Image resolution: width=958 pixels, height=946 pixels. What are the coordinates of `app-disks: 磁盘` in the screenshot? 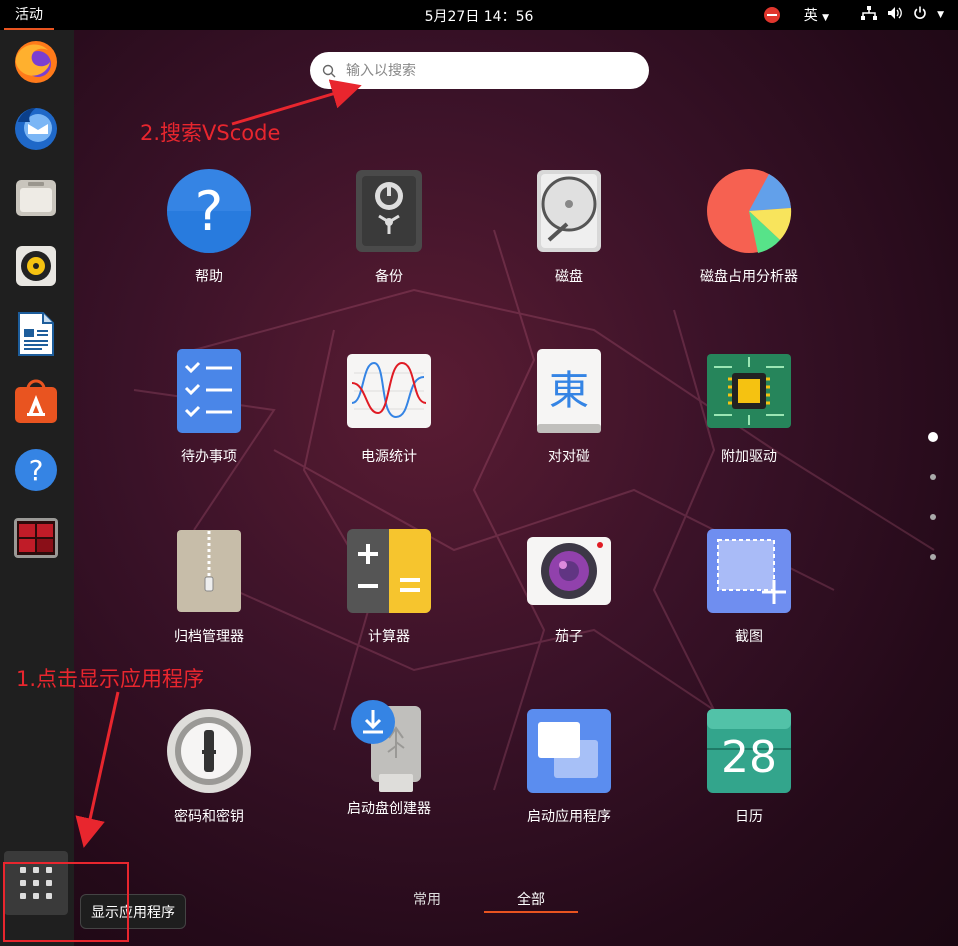 It's located at (569, 243).